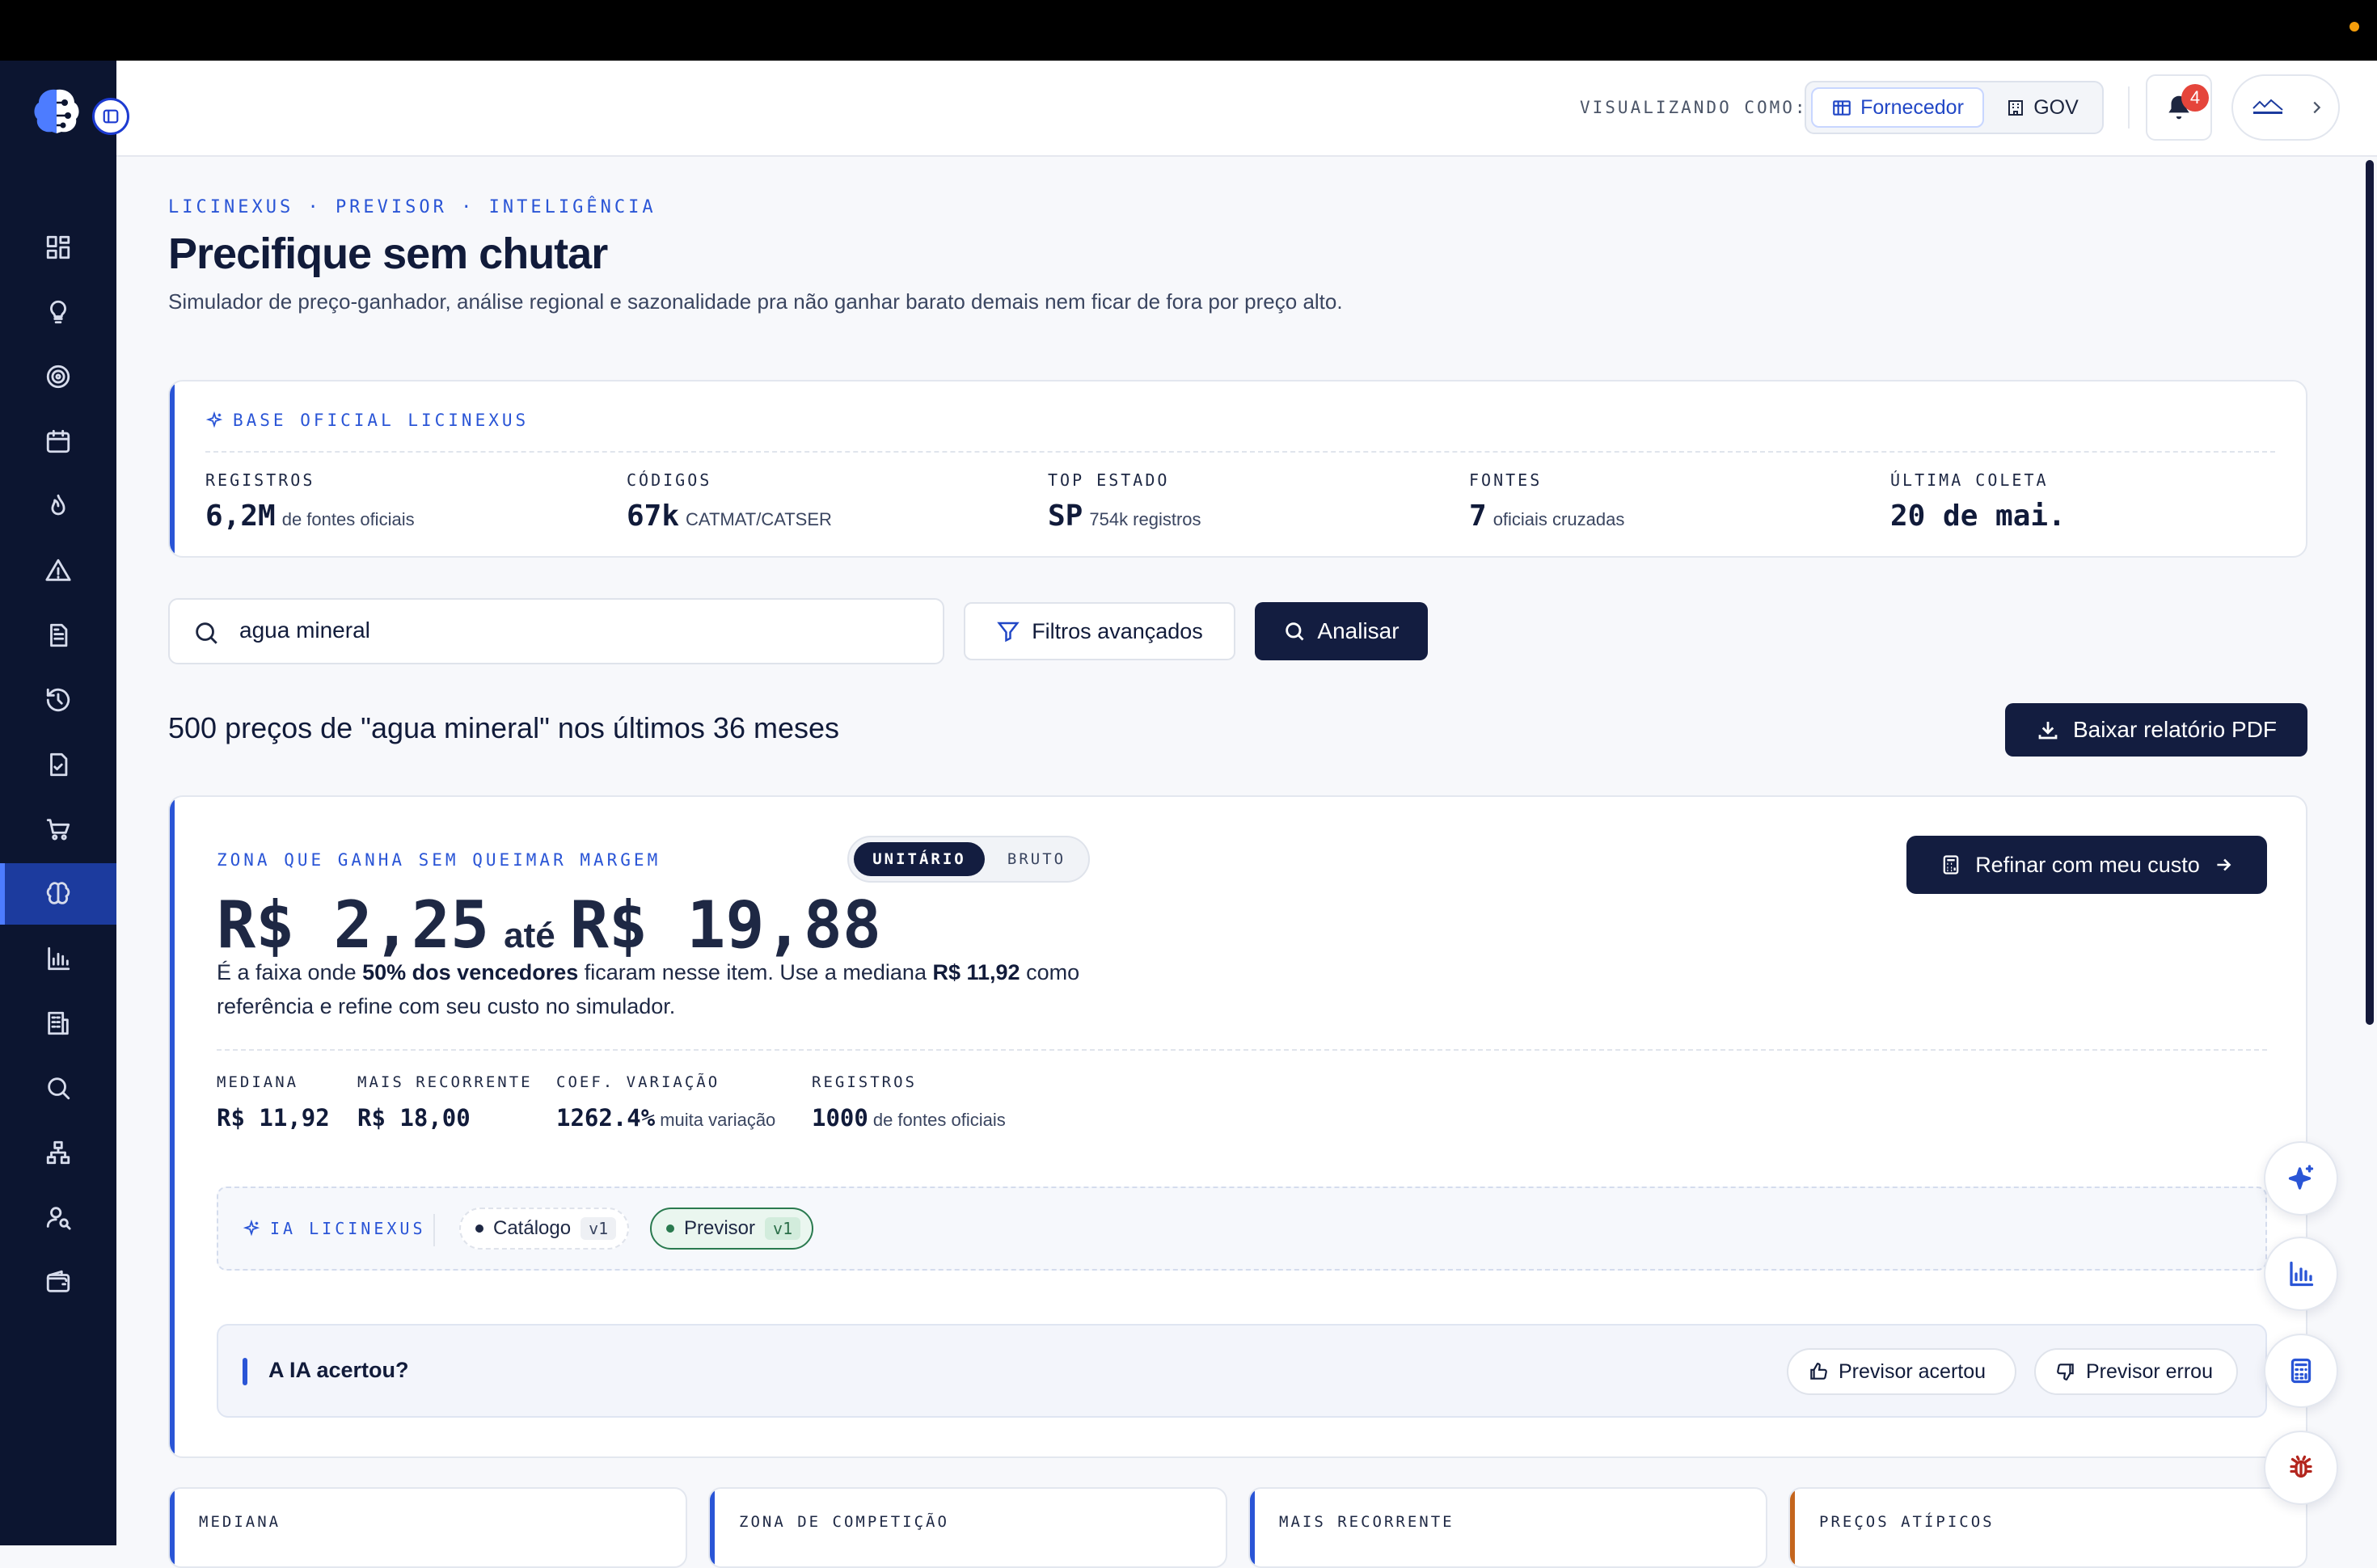 Image resolution: width=2377 pixels, height=1568 pixels. What do you see at coordinates (2149, 1371) in the screenshot?
I see `feedback-wrong-label: Previsor errou` at bounding box center [2149, 1371].